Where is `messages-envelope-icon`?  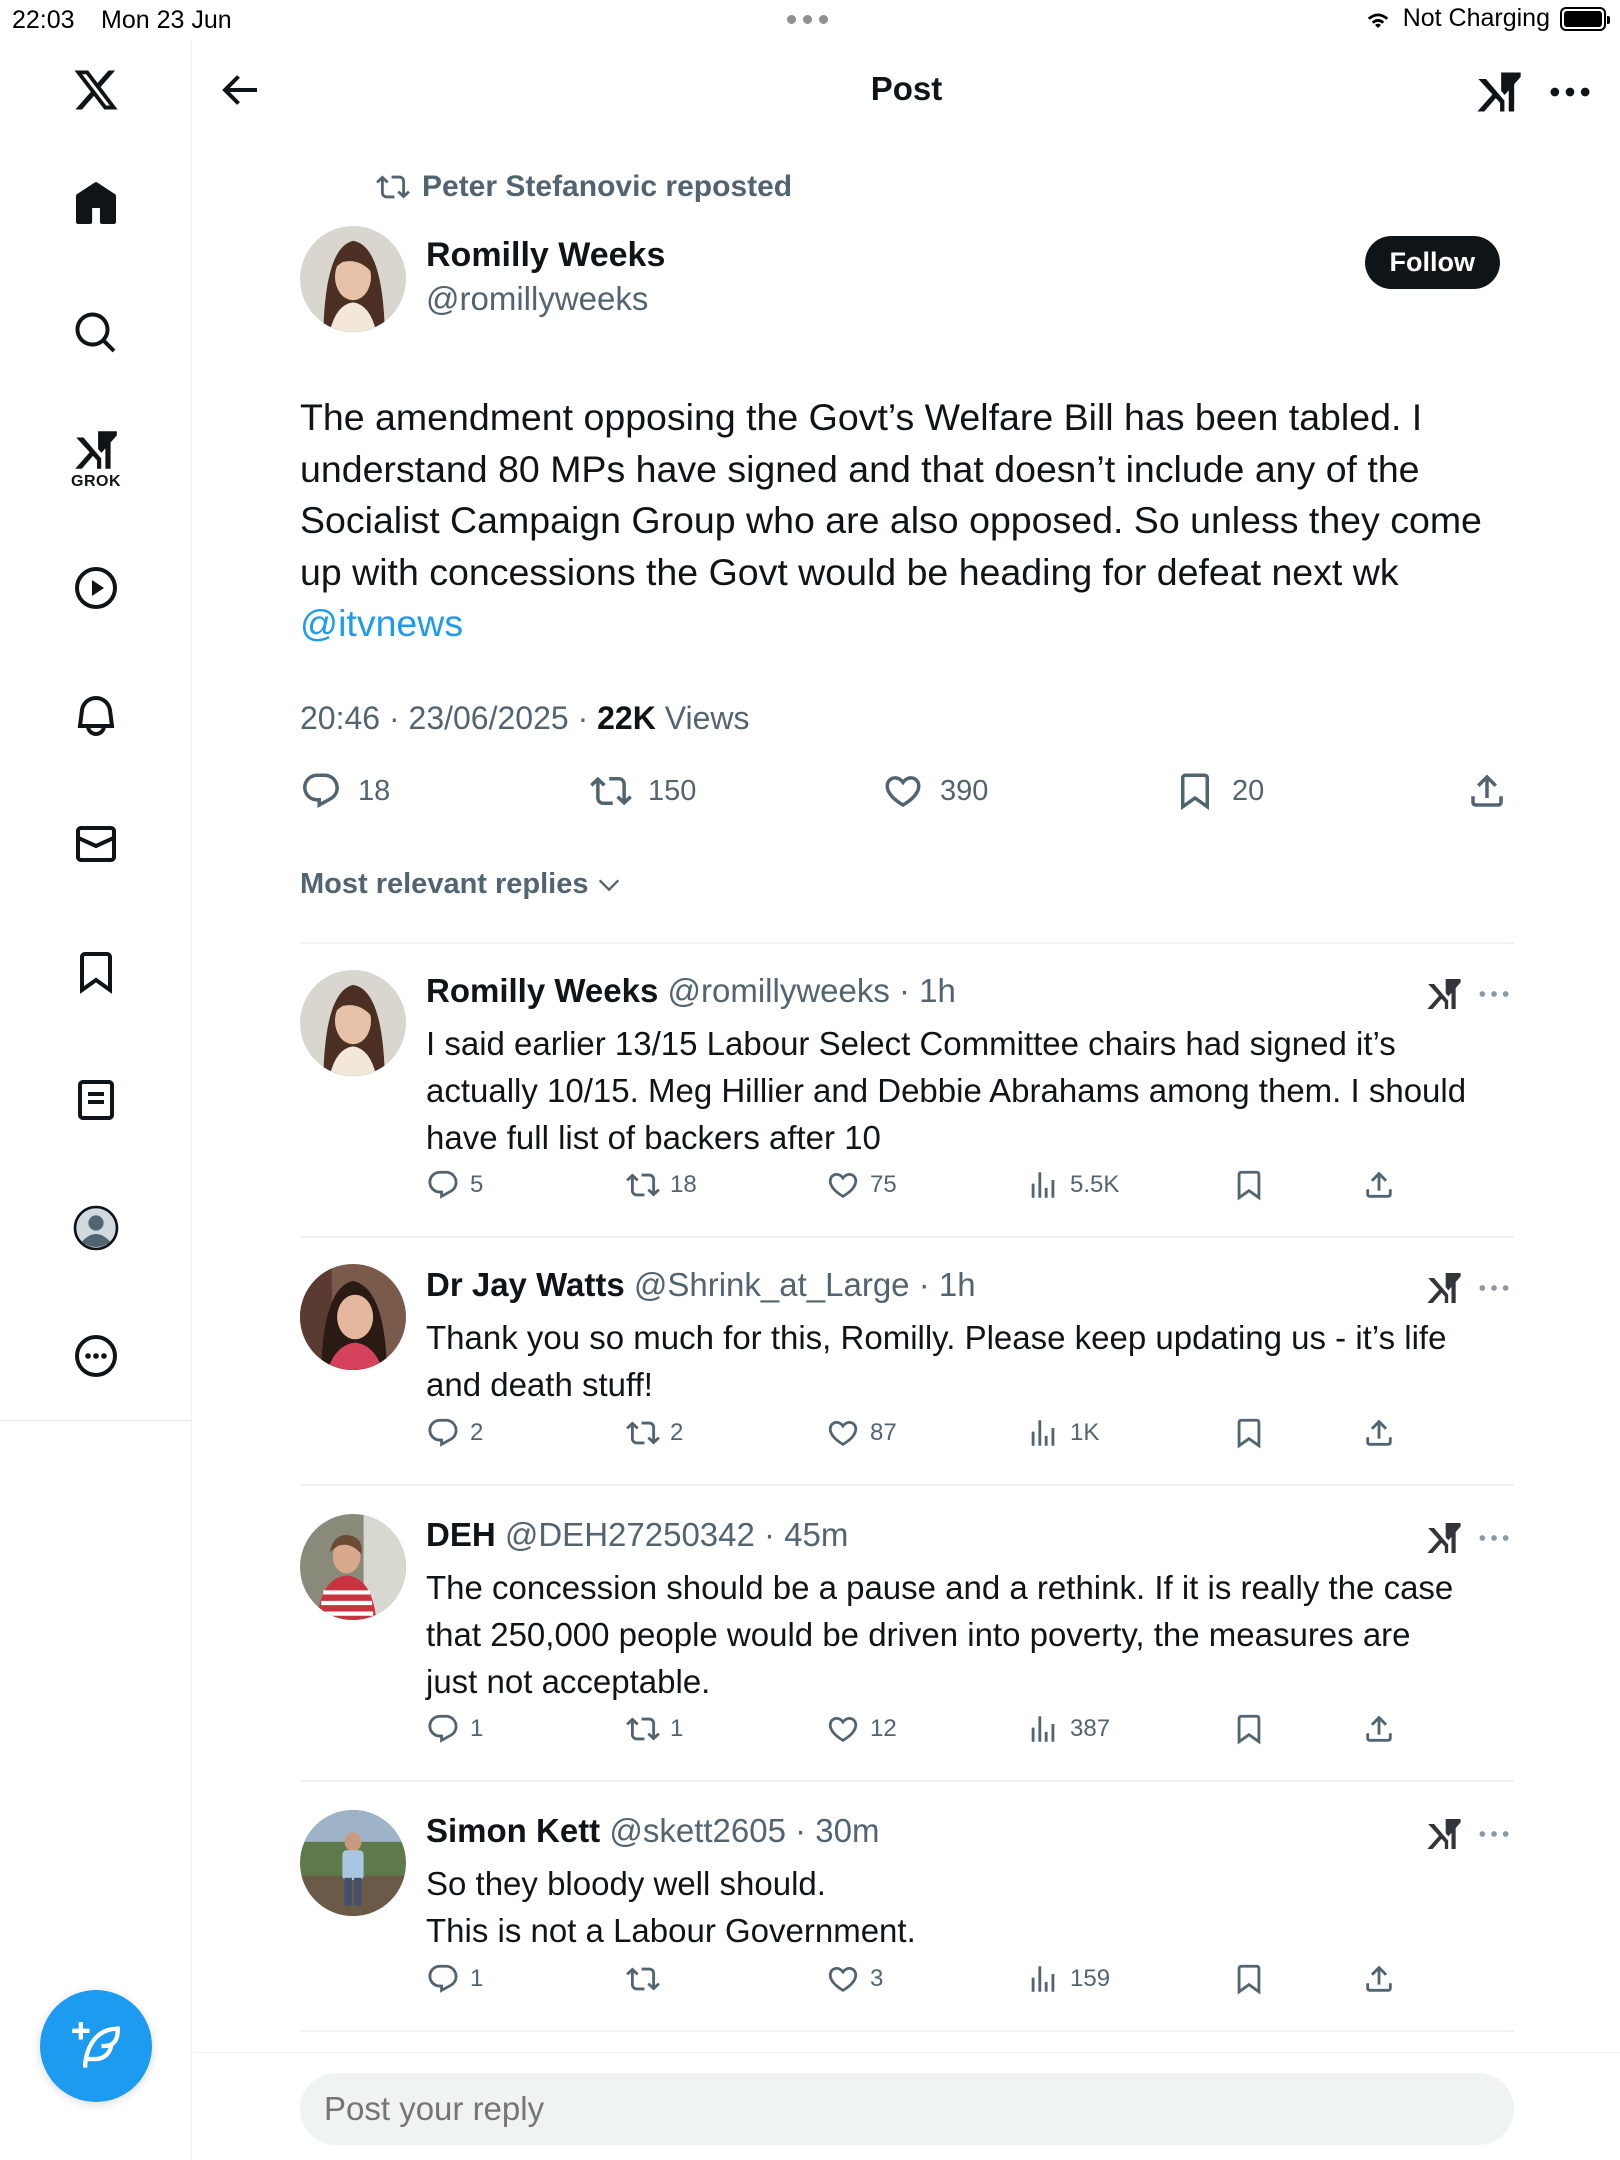
messages-envelope-icon is located at coordinates (96, 844).